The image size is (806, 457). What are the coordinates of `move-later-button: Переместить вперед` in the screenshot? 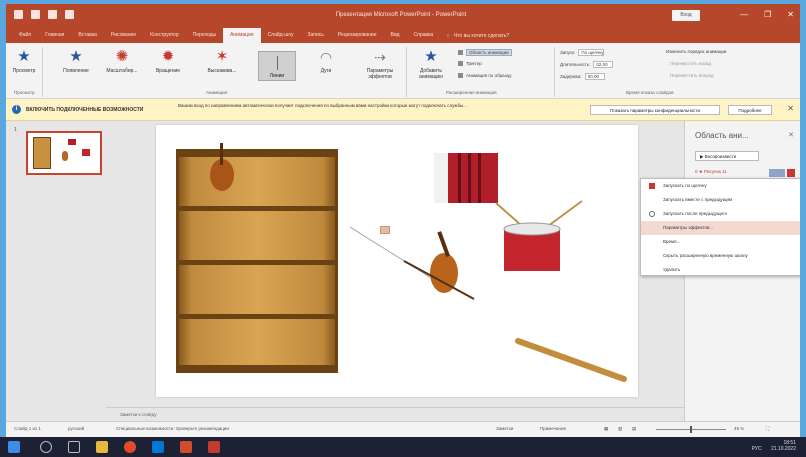 It's located at (692, 75).